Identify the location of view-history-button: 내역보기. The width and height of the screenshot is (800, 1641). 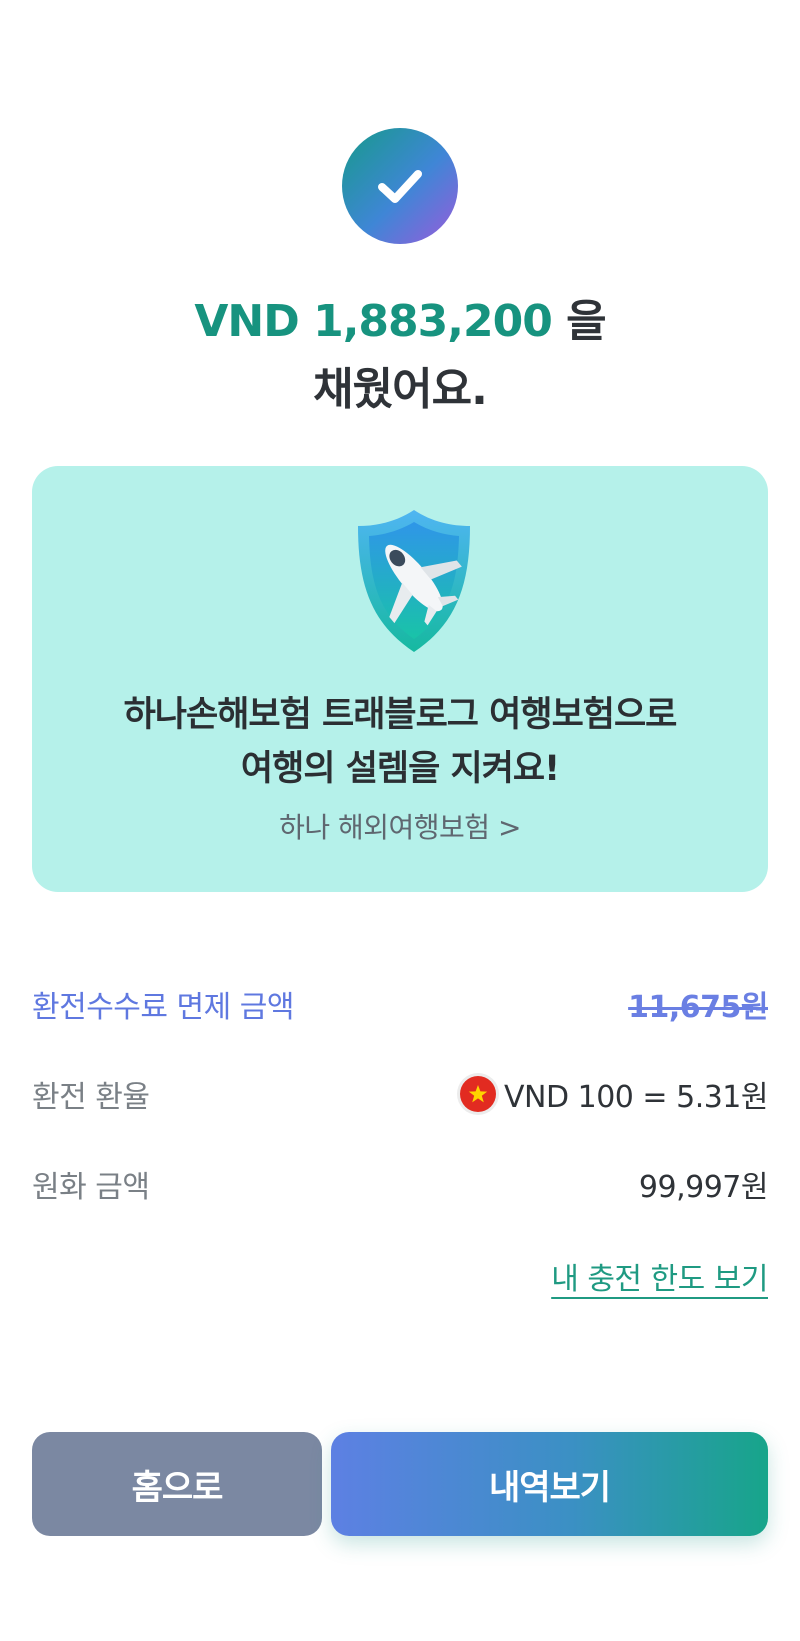
(549, 1484).